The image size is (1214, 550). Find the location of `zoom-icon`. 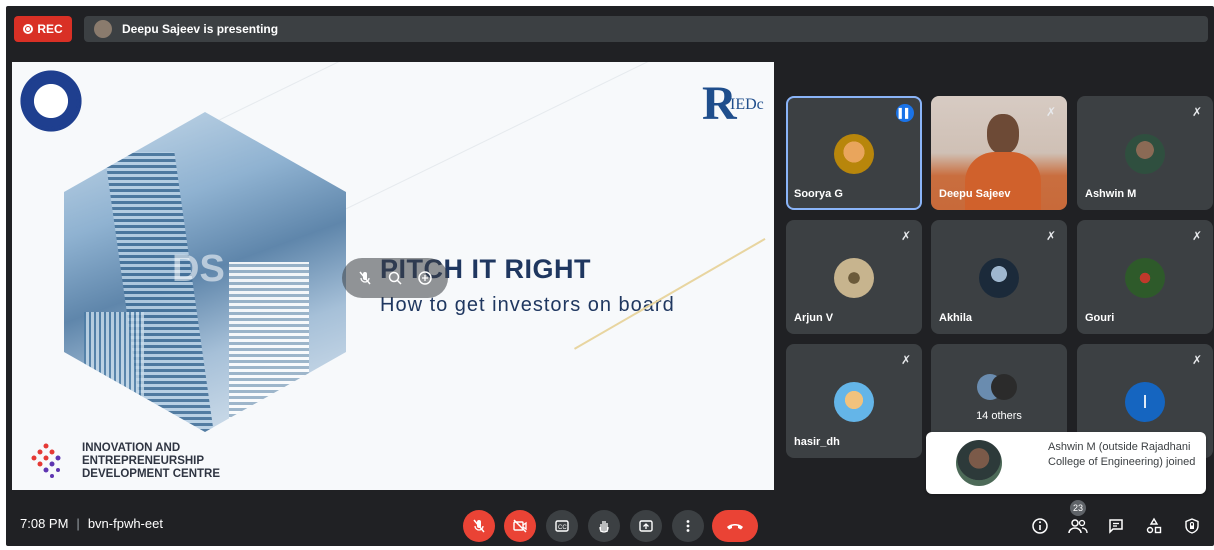

zoom-icon is located at coordinates (395, 278).